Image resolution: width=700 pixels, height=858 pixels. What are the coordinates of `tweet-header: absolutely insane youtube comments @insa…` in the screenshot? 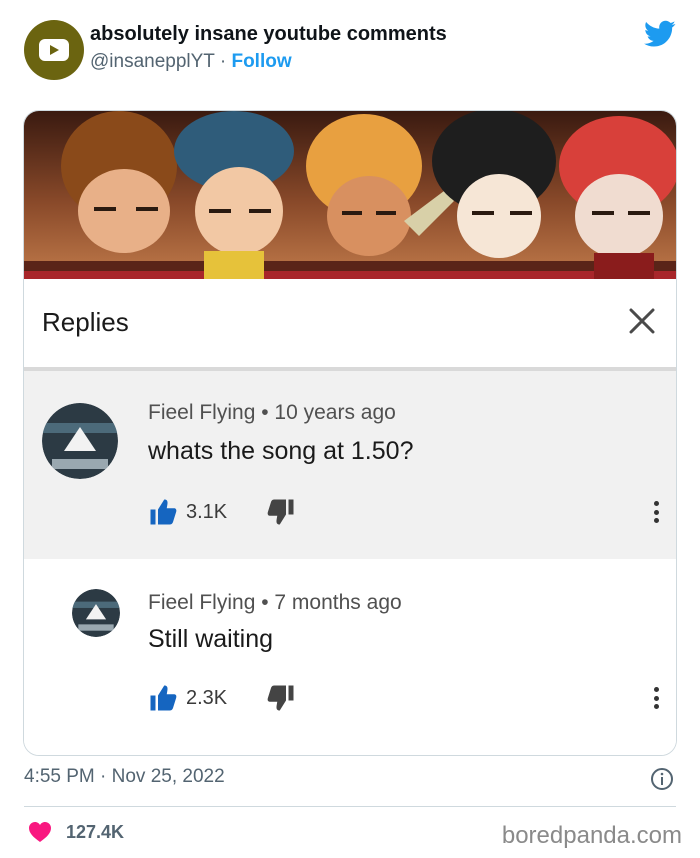 It's located at (350, 49).